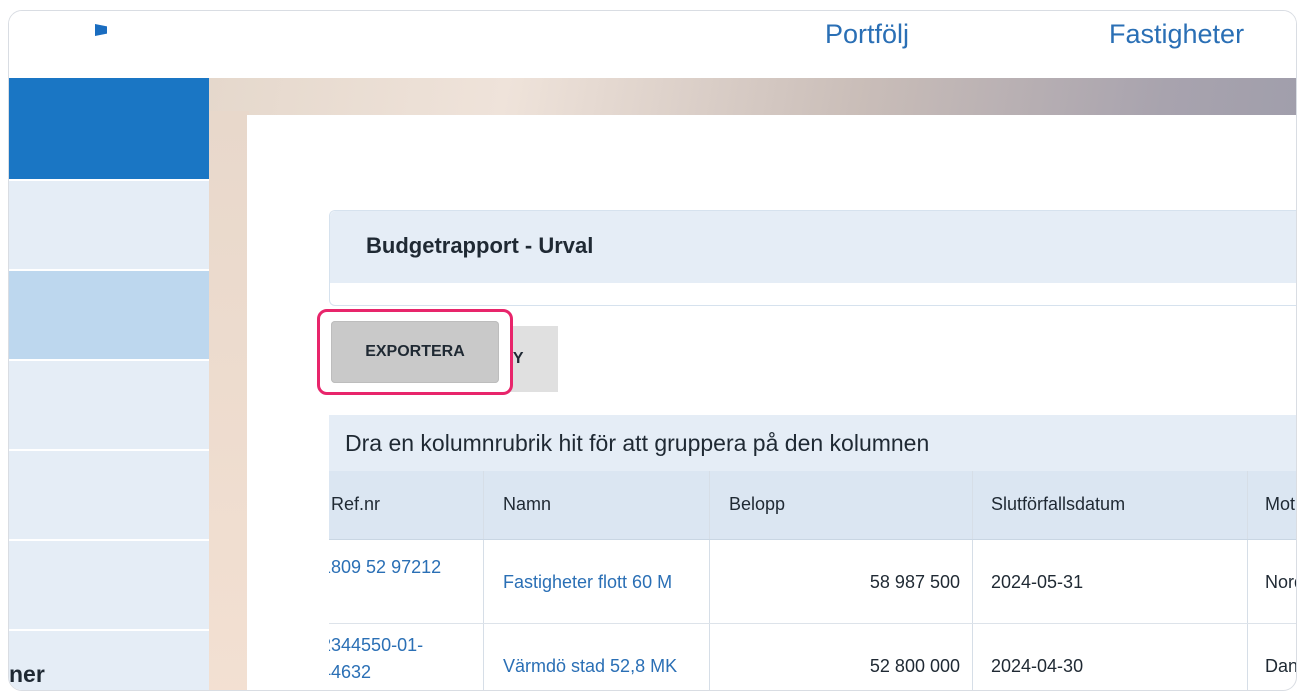  What do you see at coordinates (109, 660) in the screenshot?
I see `sidebar-item: ner` at bounding box center [109, 660].